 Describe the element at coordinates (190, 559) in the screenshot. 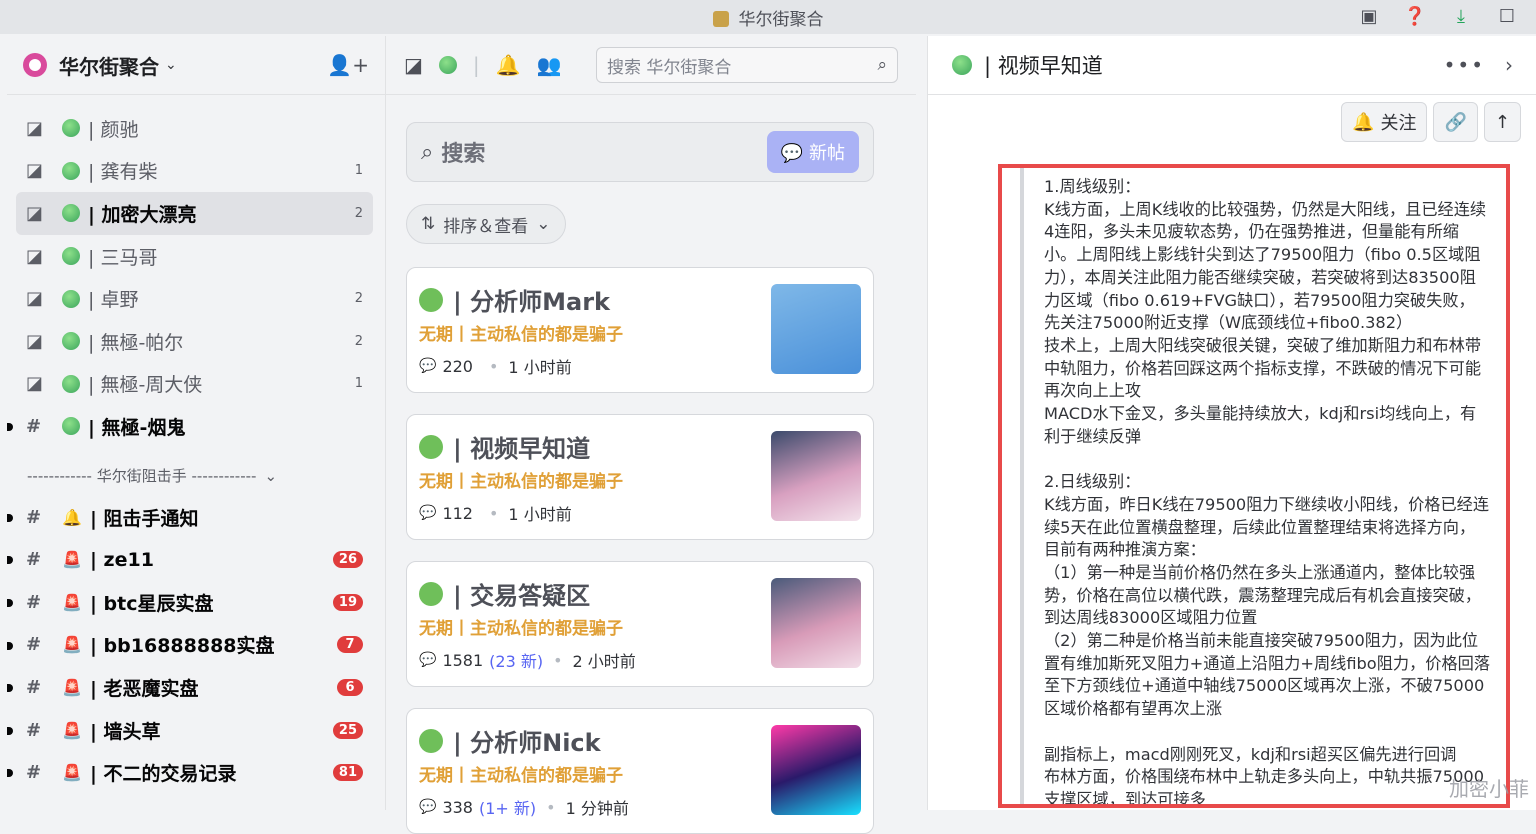

I see `channel-item: # 🚨 | ze11 26` at that location.